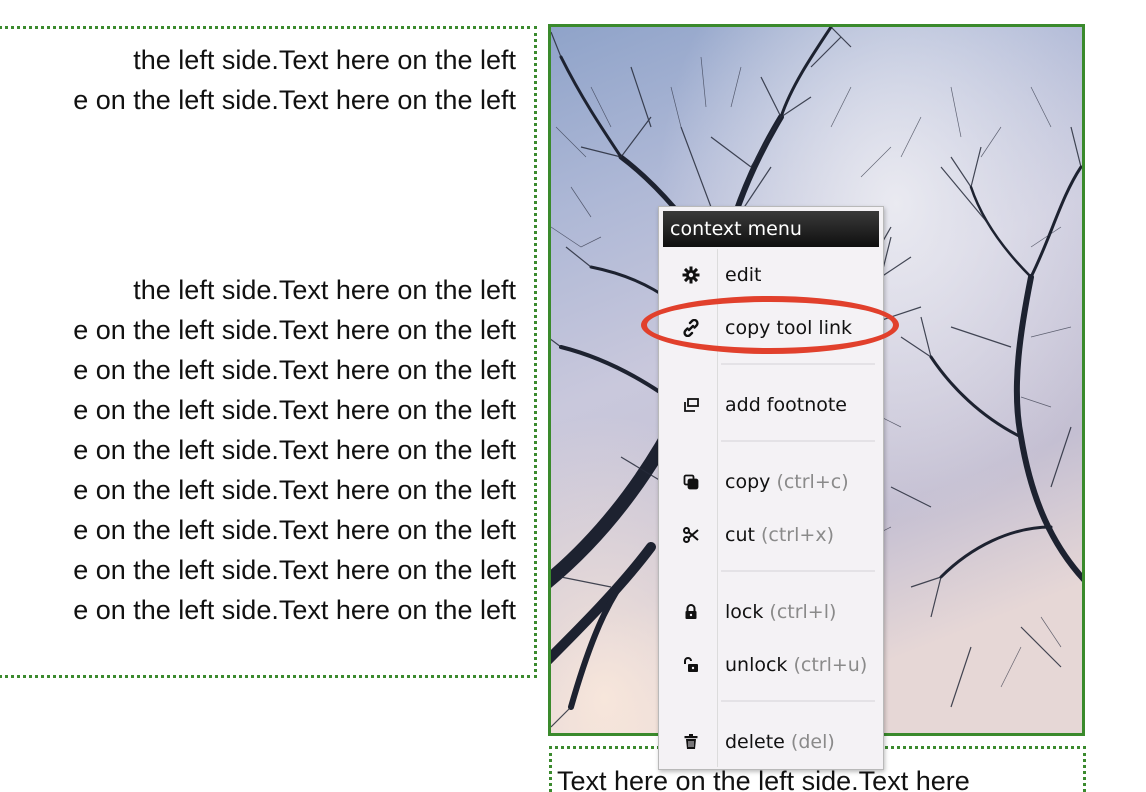 The width and height of the screenshot is (1146, 792). Describe the element at coordinates (691, 535) in the screenshot. I see `scissors-icon` at that location.